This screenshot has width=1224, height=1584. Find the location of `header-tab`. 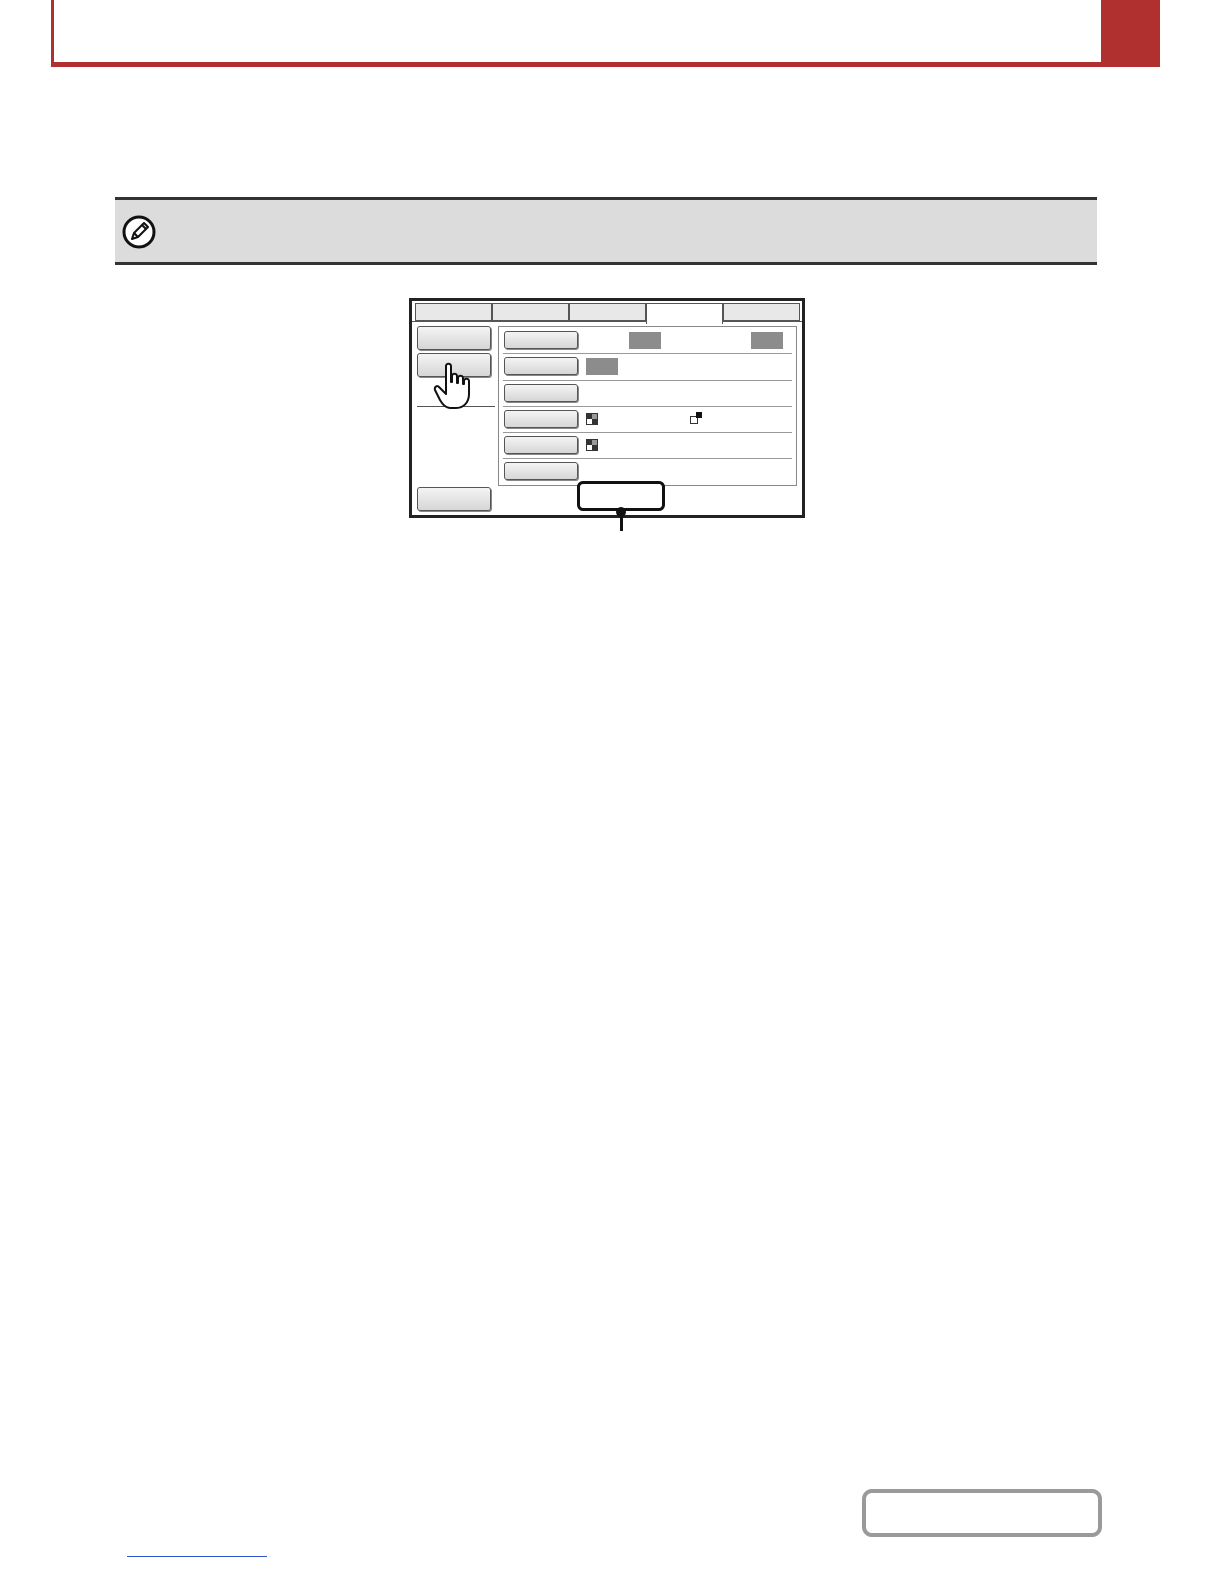

header-tab is located at coordinates (1130, 33).